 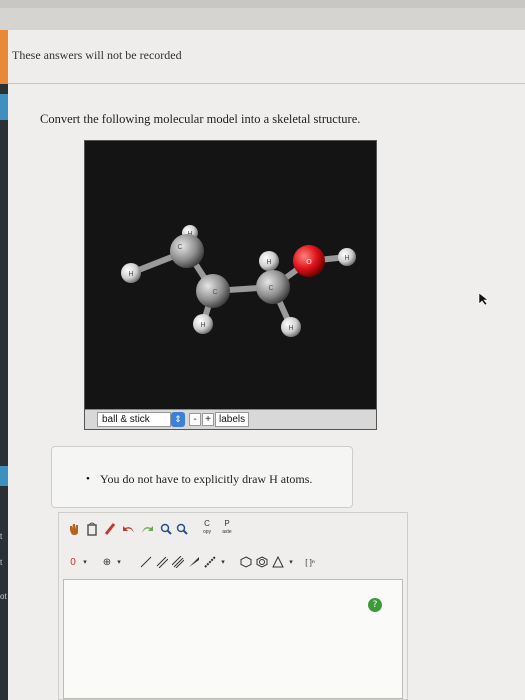 What do you see at coordinates (227, 523) in the screenshot?
I see `paste-label: P` at bounding box center [227, 523].